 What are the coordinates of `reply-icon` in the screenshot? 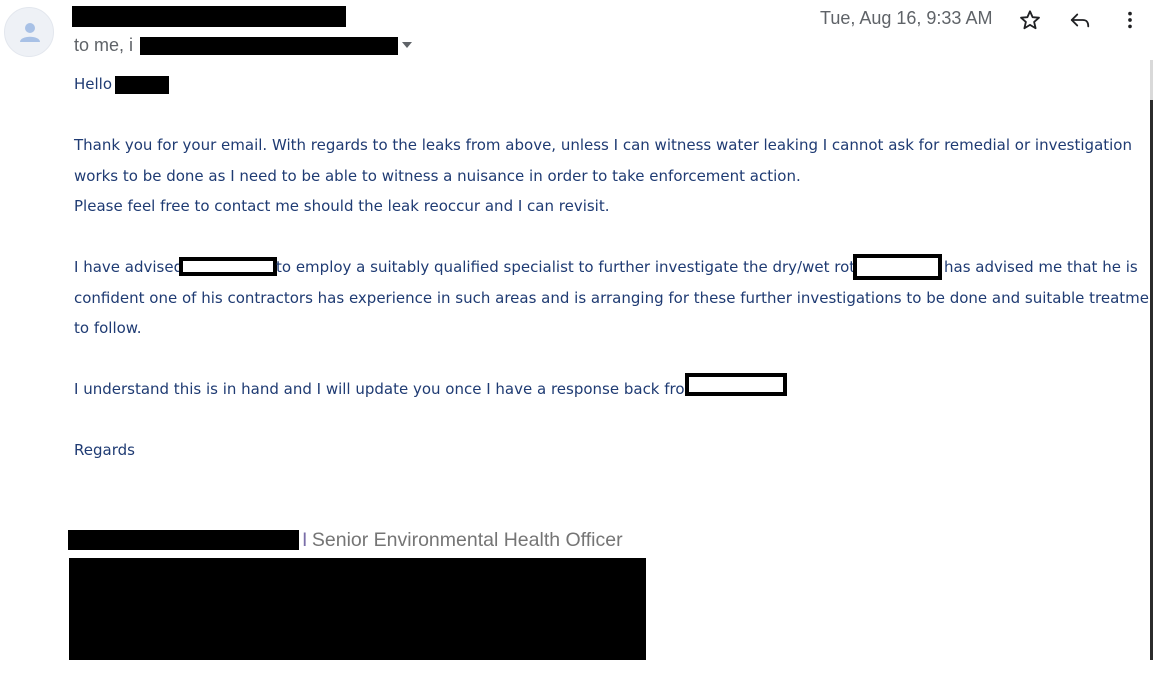 It's located at (1080, 20).